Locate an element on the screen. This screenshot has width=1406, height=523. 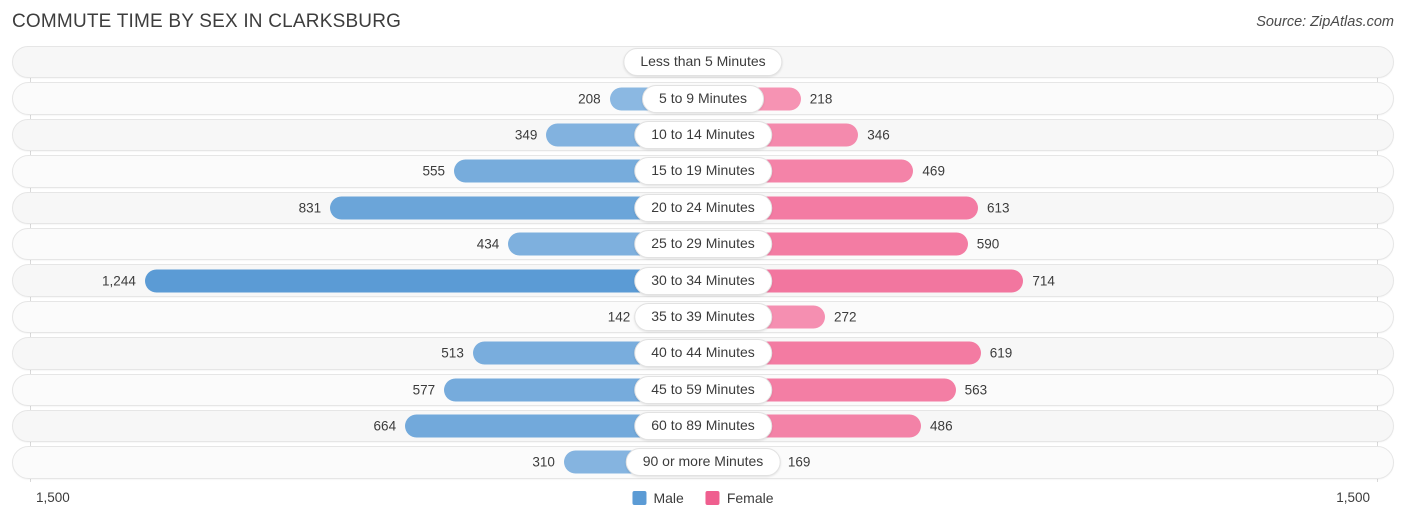
table-row: 831 613 20 to 24 Minutes is located at coordinates (703, 208).